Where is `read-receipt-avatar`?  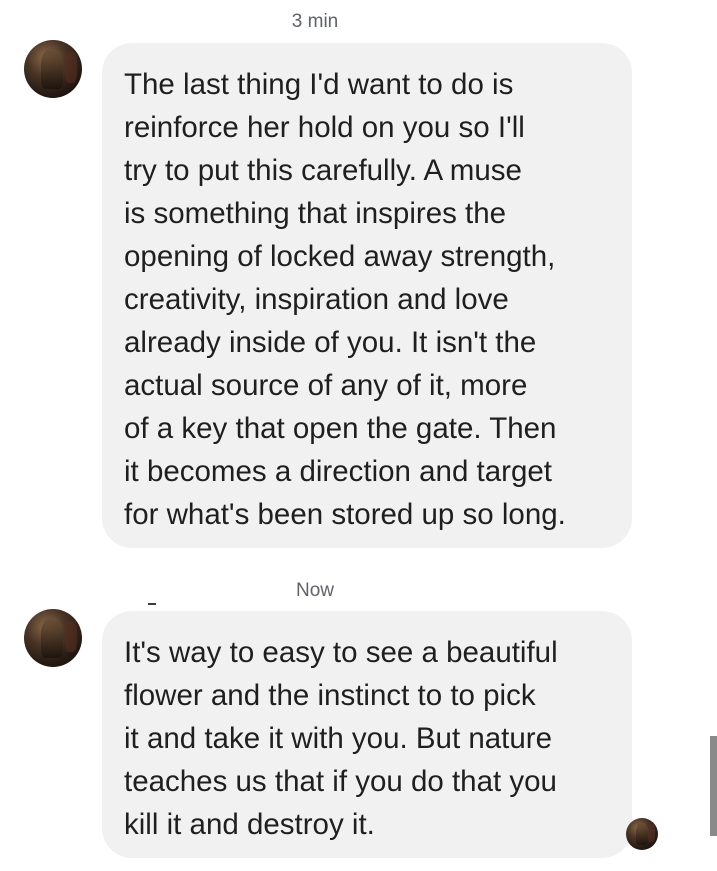 read-receipt-avatar is located at coordinates (642, 834).